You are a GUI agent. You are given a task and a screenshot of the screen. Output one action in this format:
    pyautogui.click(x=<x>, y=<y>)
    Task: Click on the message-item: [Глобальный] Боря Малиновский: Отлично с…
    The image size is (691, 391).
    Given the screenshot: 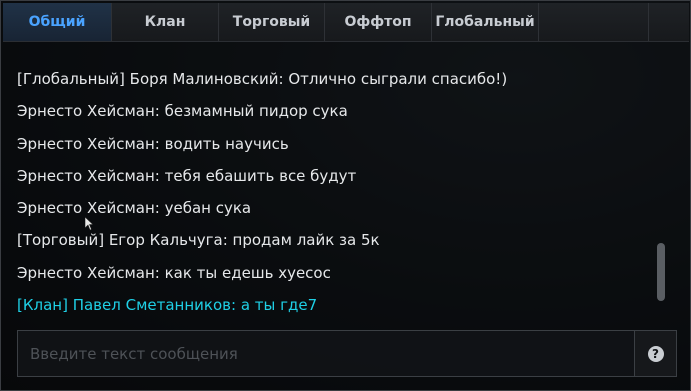 What is the action you would take?
    pyautogui.click(x=262, y=79)
    